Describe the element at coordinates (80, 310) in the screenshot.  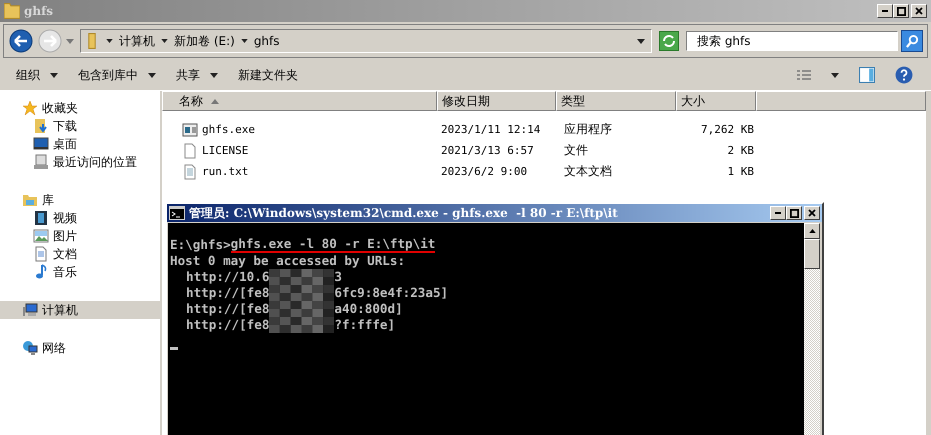
I see `sidebar-item: 计算机` at that location.